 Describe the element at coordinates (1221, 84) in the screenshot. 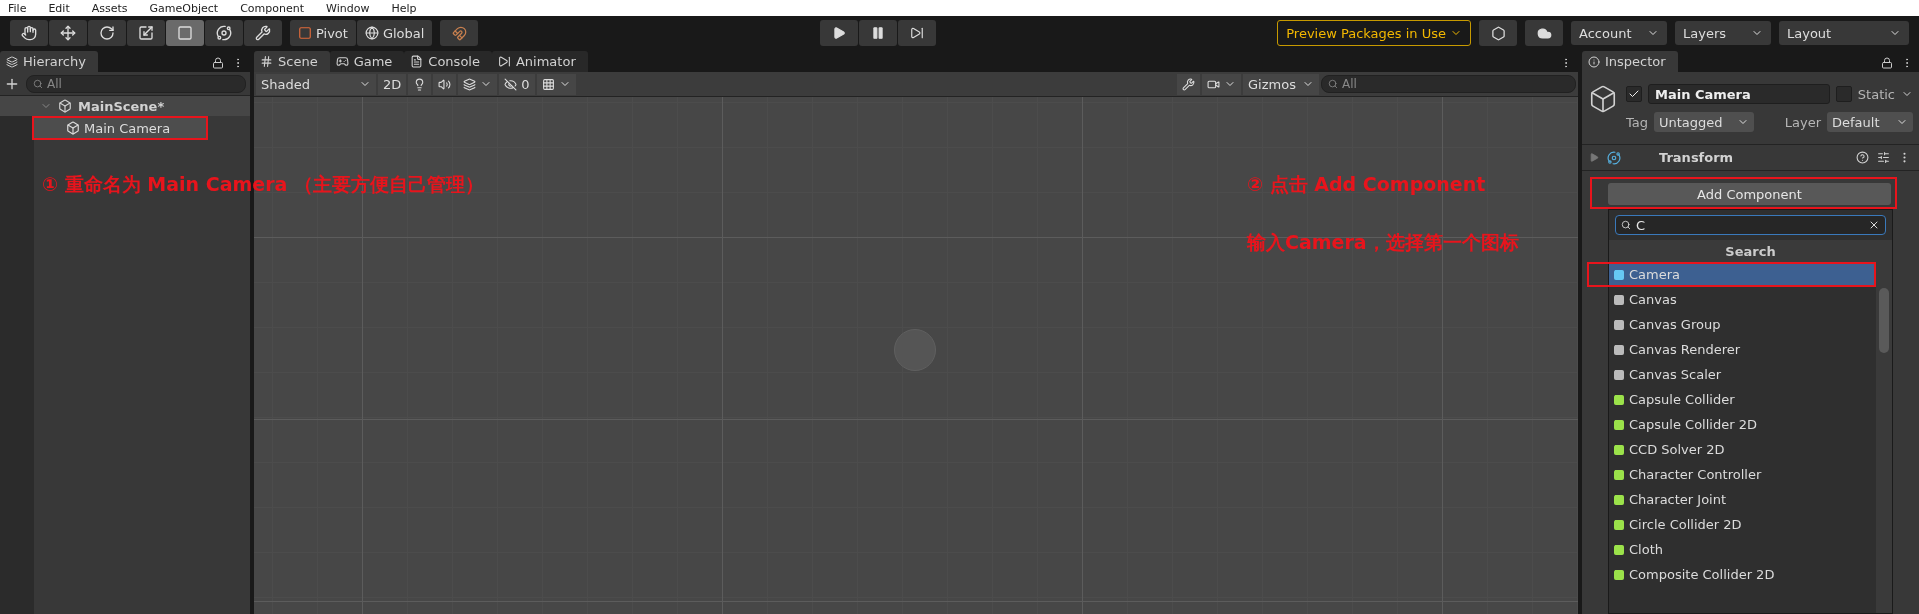

I see `camera-button` at that location.